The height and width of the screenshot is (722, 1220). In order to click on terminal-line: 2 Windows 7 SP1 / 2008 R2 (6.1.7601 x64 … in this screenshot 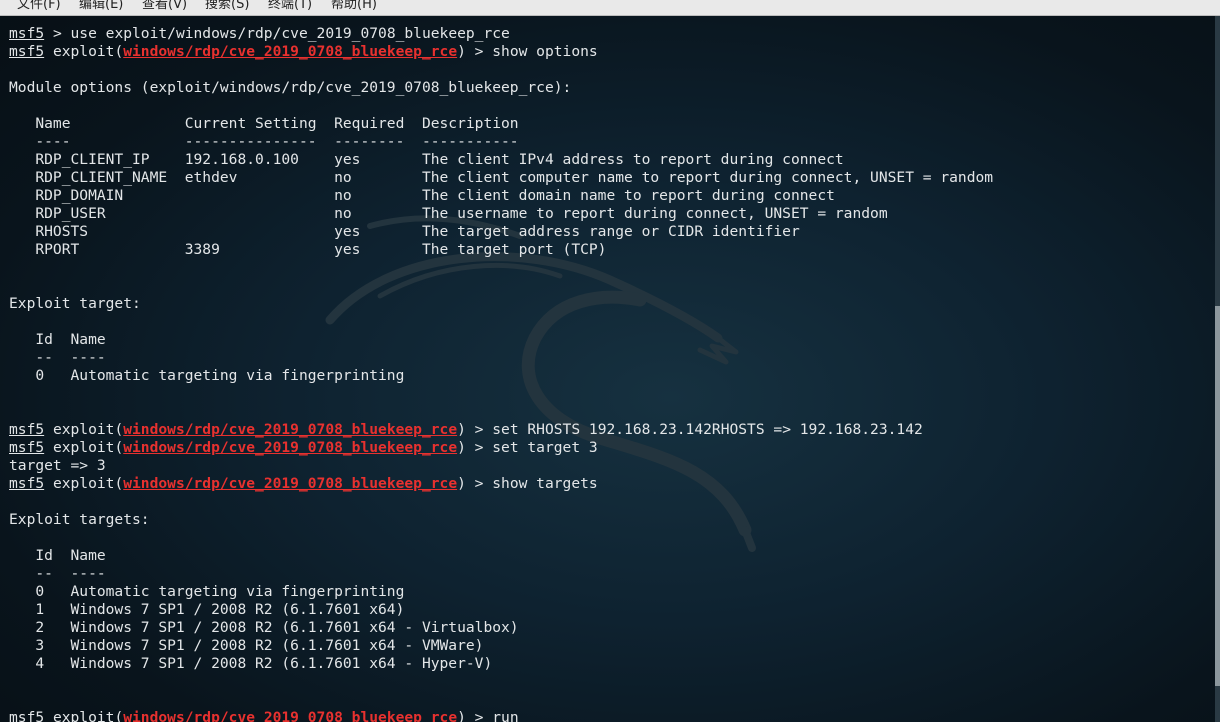, I will do `click(604, 628)`.